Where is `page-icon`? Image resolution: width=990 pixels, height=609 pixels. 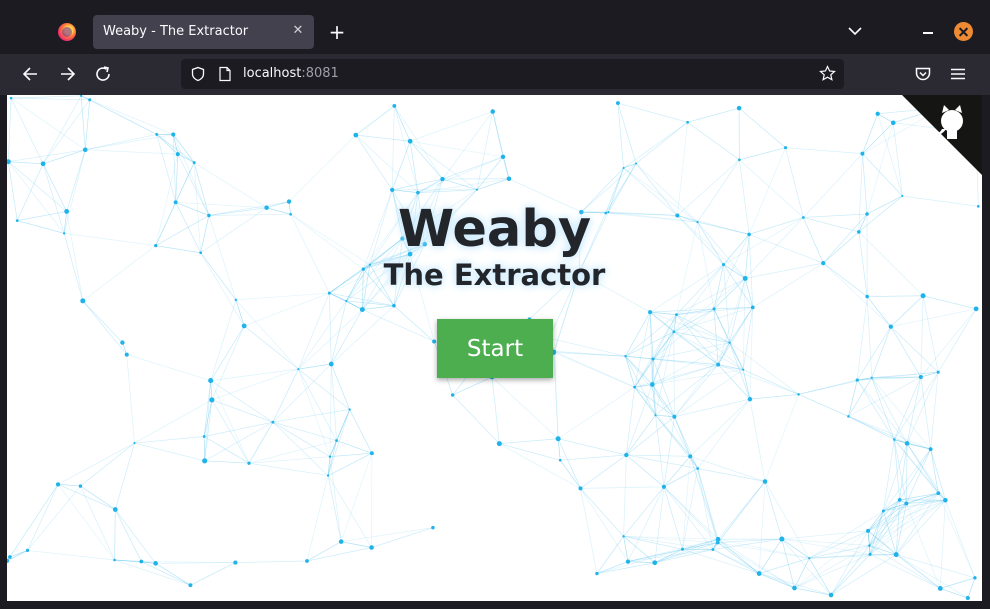 page-icon is located at coordinates (225, 74).